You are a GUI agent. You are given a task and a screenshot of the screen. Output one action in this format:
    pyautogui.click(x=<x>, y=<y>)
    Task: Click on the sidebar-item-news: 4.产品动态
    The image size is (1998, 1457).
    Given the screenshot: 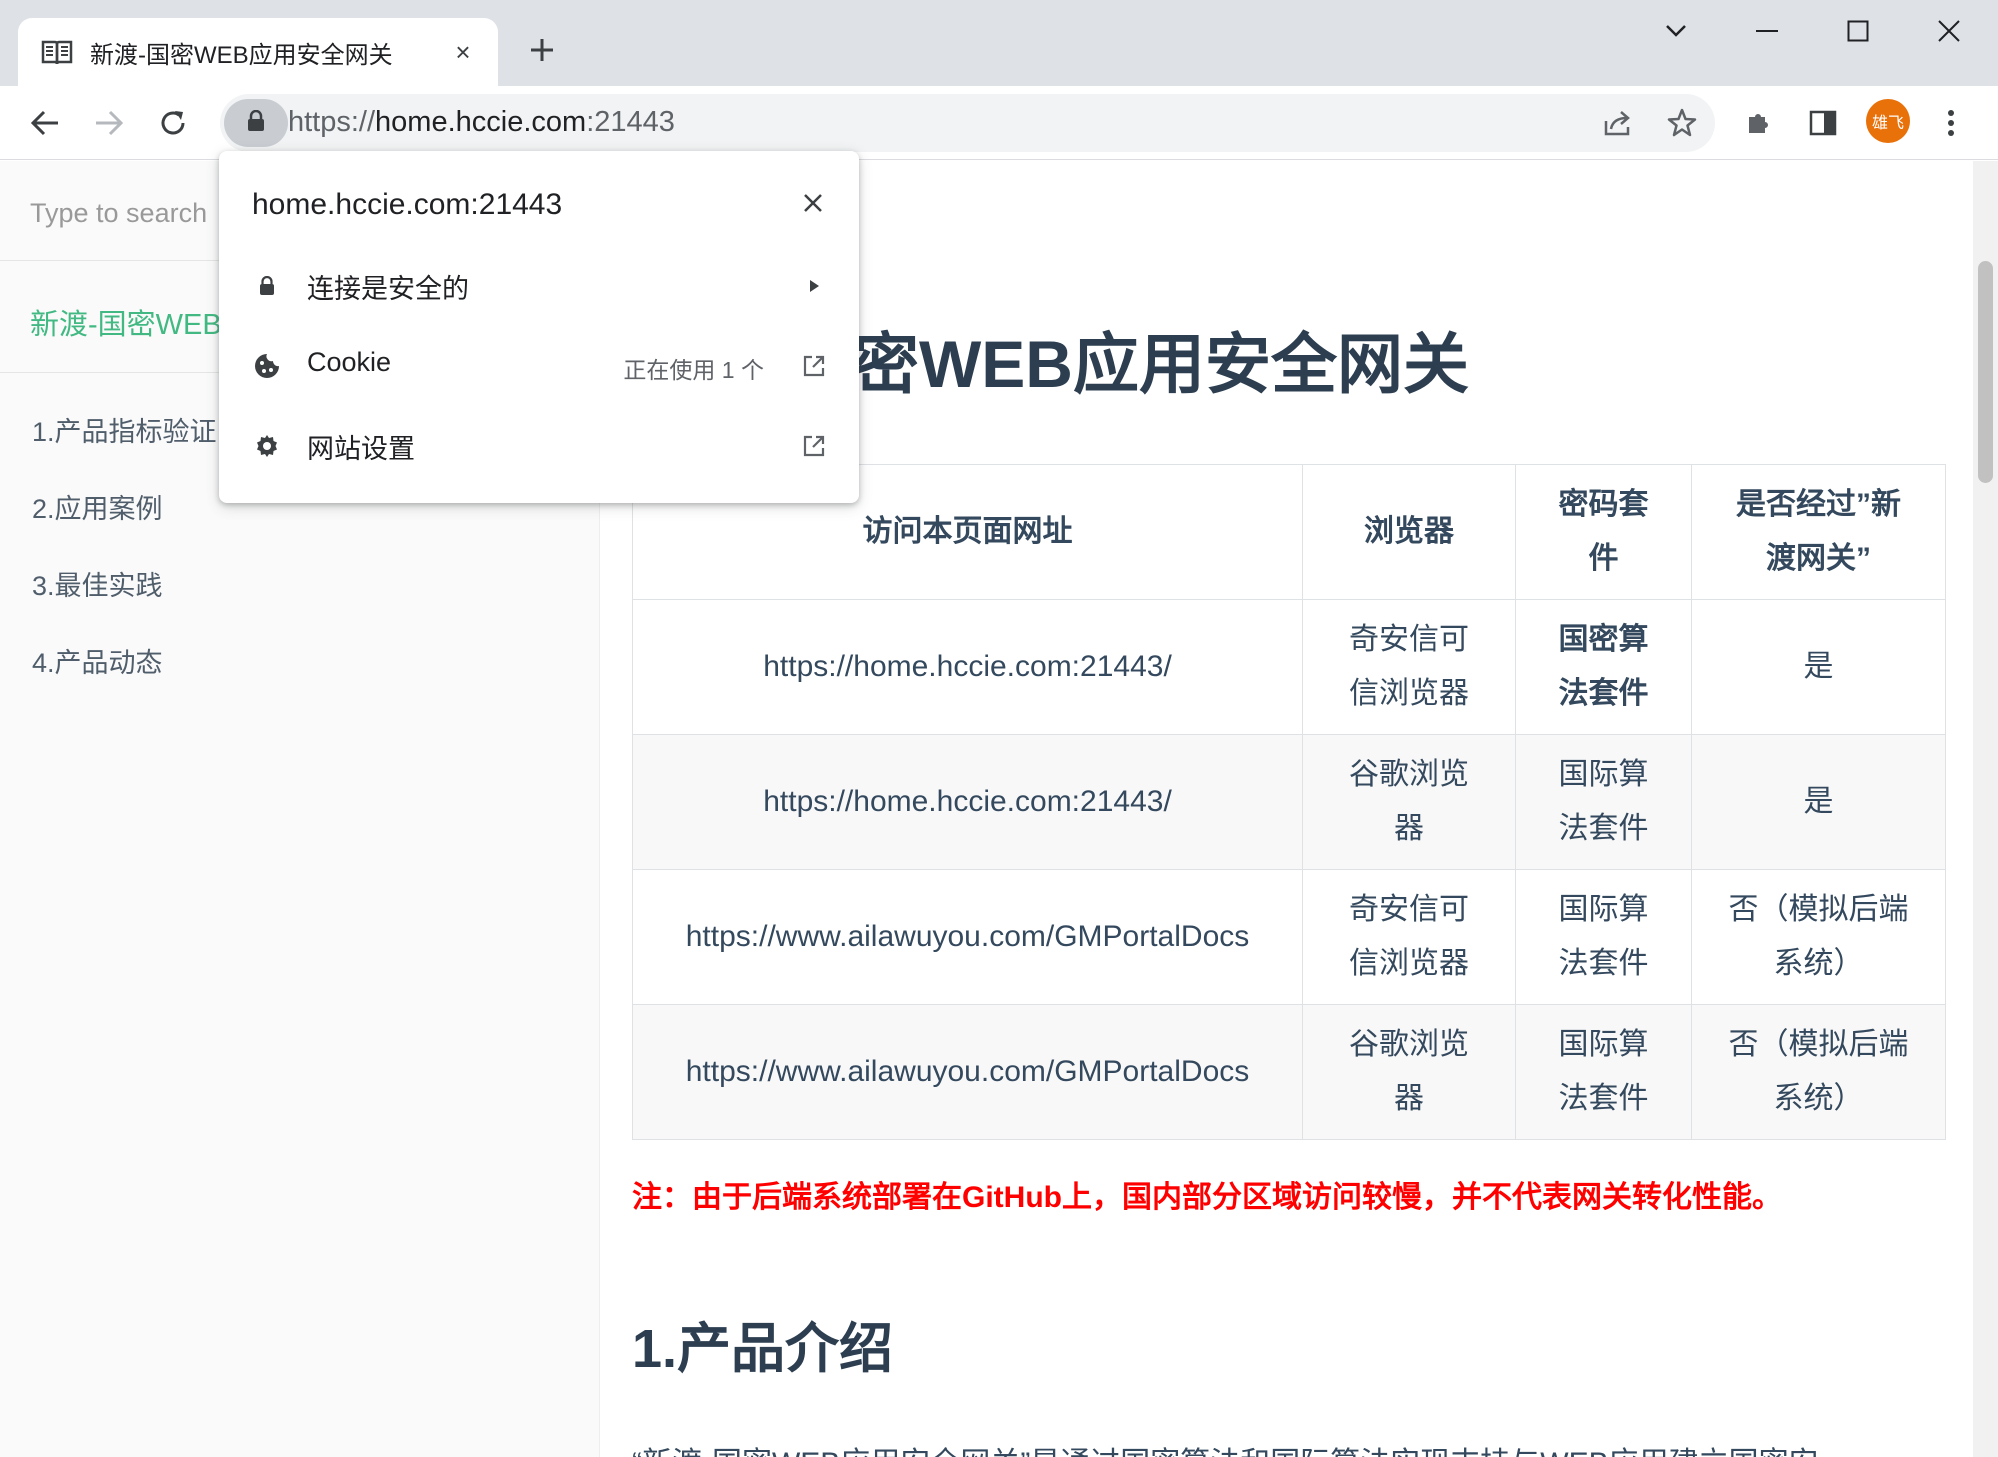 What is the action you would take?
    pyautogui.click(x=97, y=660)
    